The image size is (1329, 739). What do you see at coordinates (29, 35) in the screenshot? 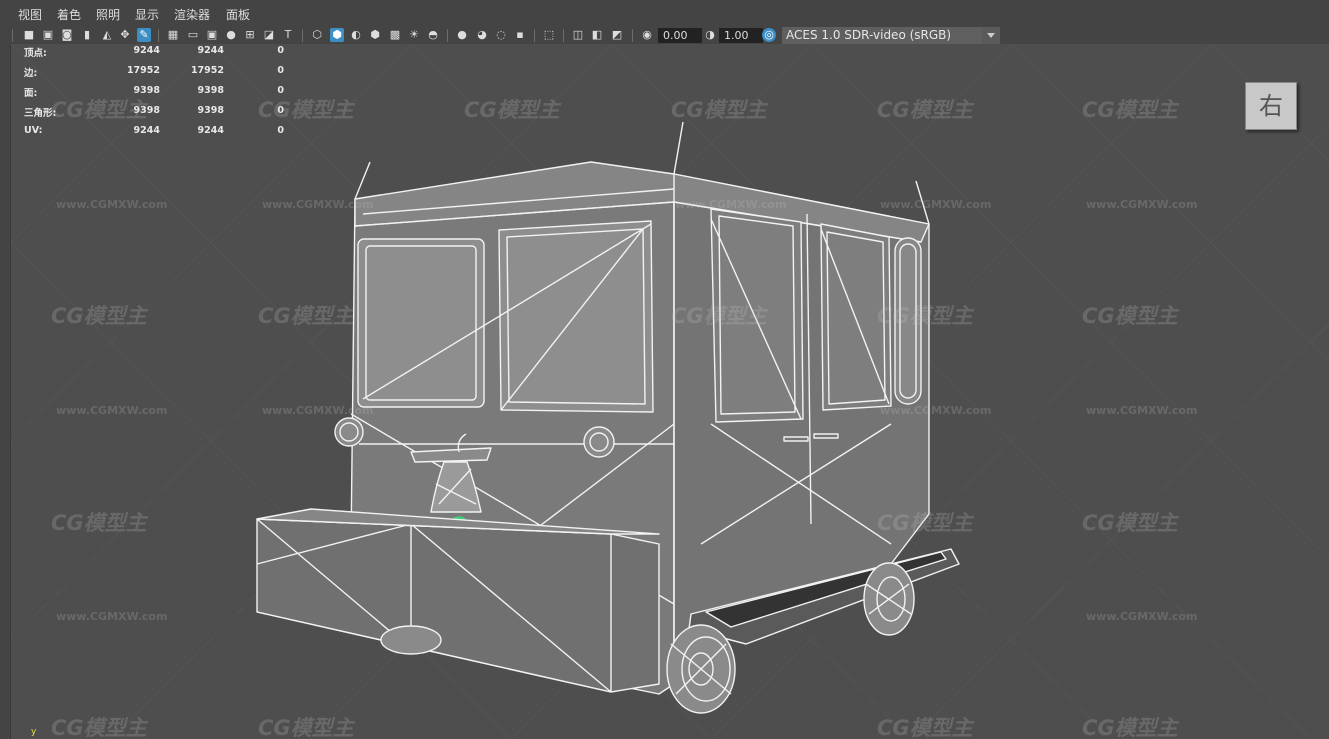
I see `camera-select-icon: ■` at bounding box center [29, 35].